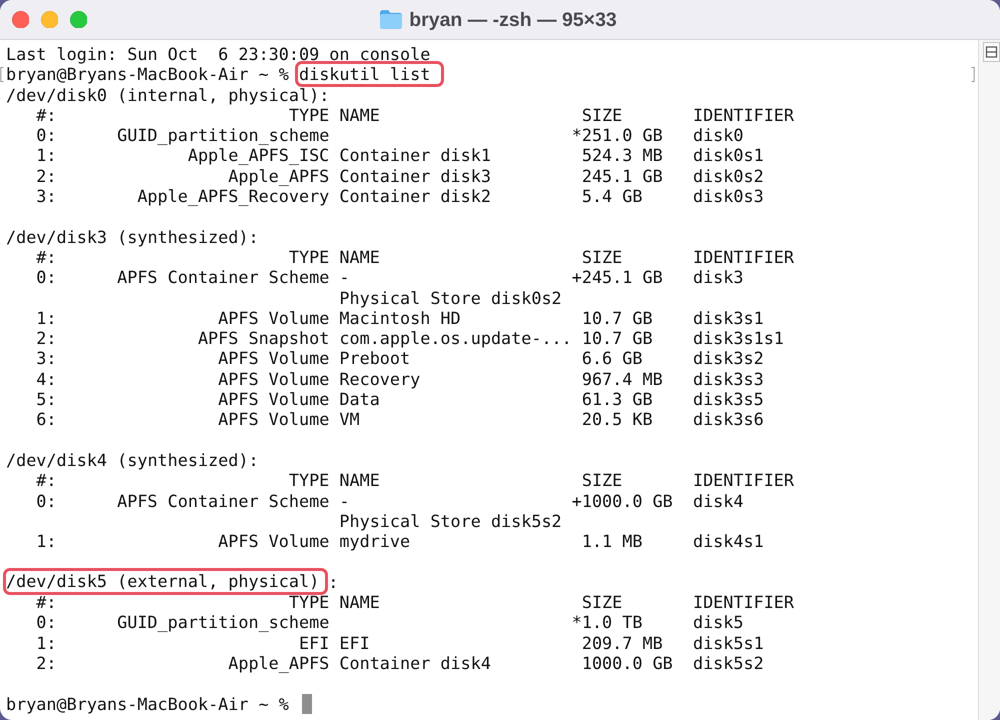 This screenshot has height=720, width=1000. I want to click on partition-size: 20.5 KB, so click(617, 419).